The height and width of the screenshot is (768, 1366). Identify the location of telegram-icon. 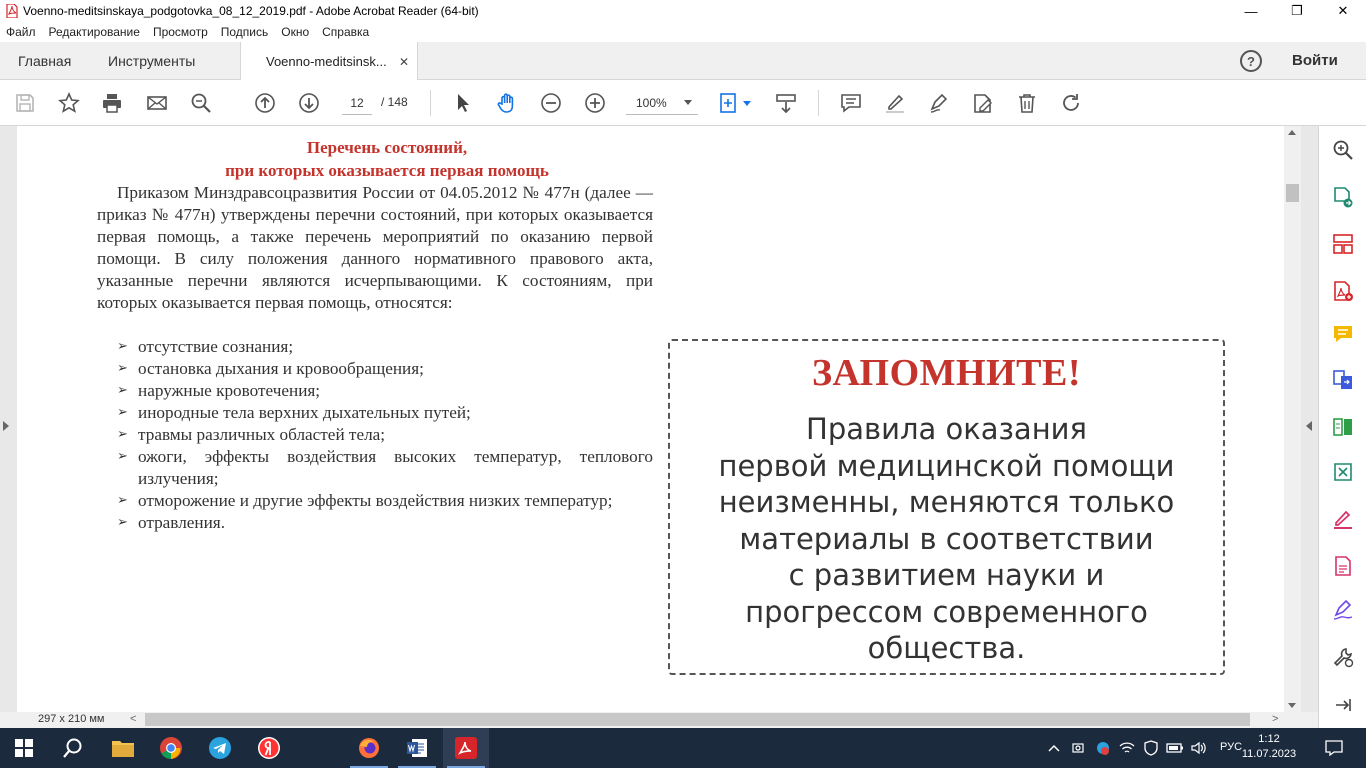
(220, 748).